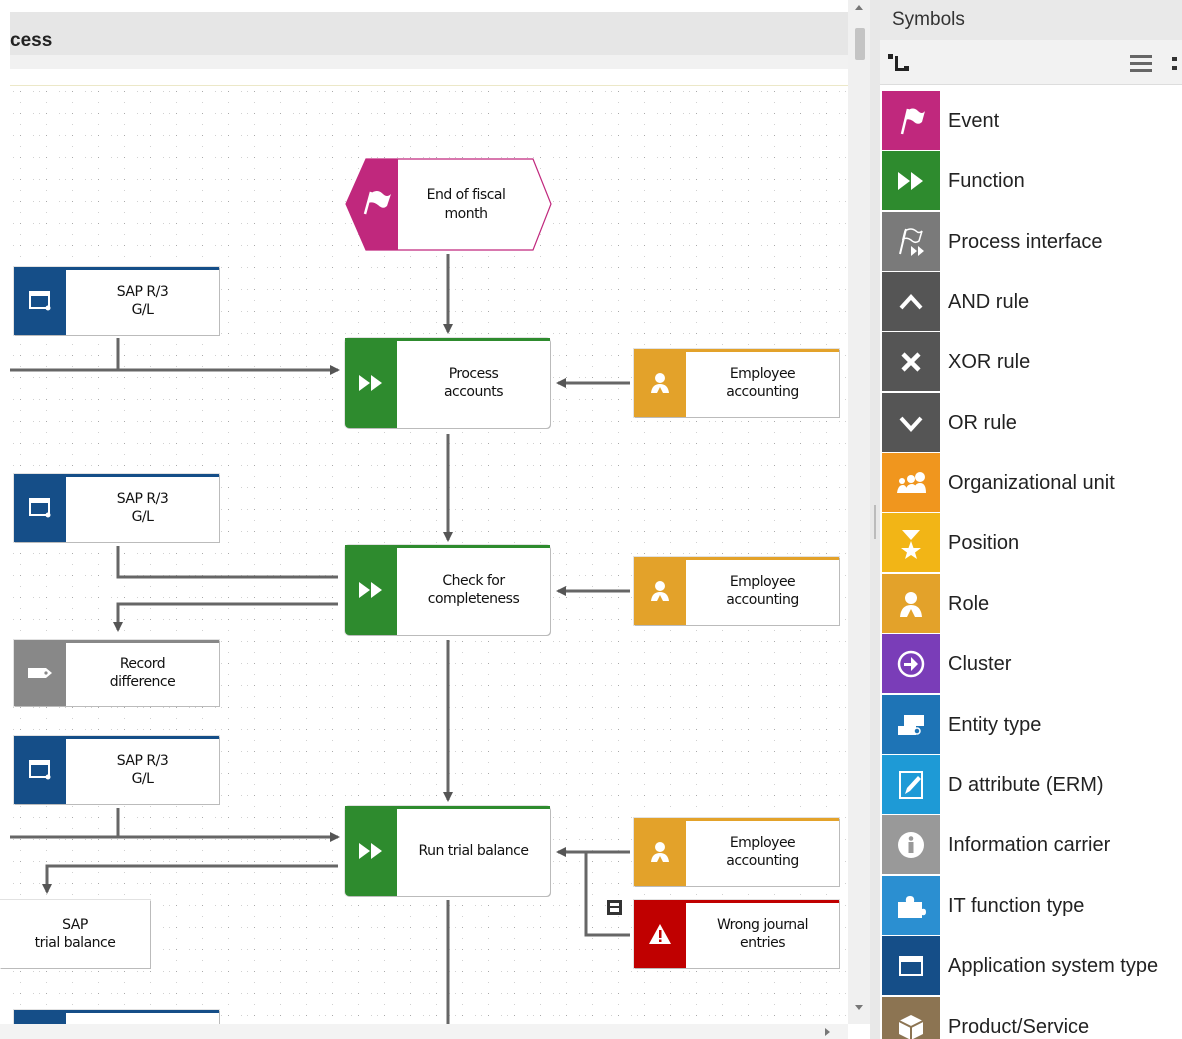 This screenshot has width=1182, height=1039. What do you see at coordinates (911, 361) in the screenshot?
I see `x-icon` at bounding box center [911, 361].